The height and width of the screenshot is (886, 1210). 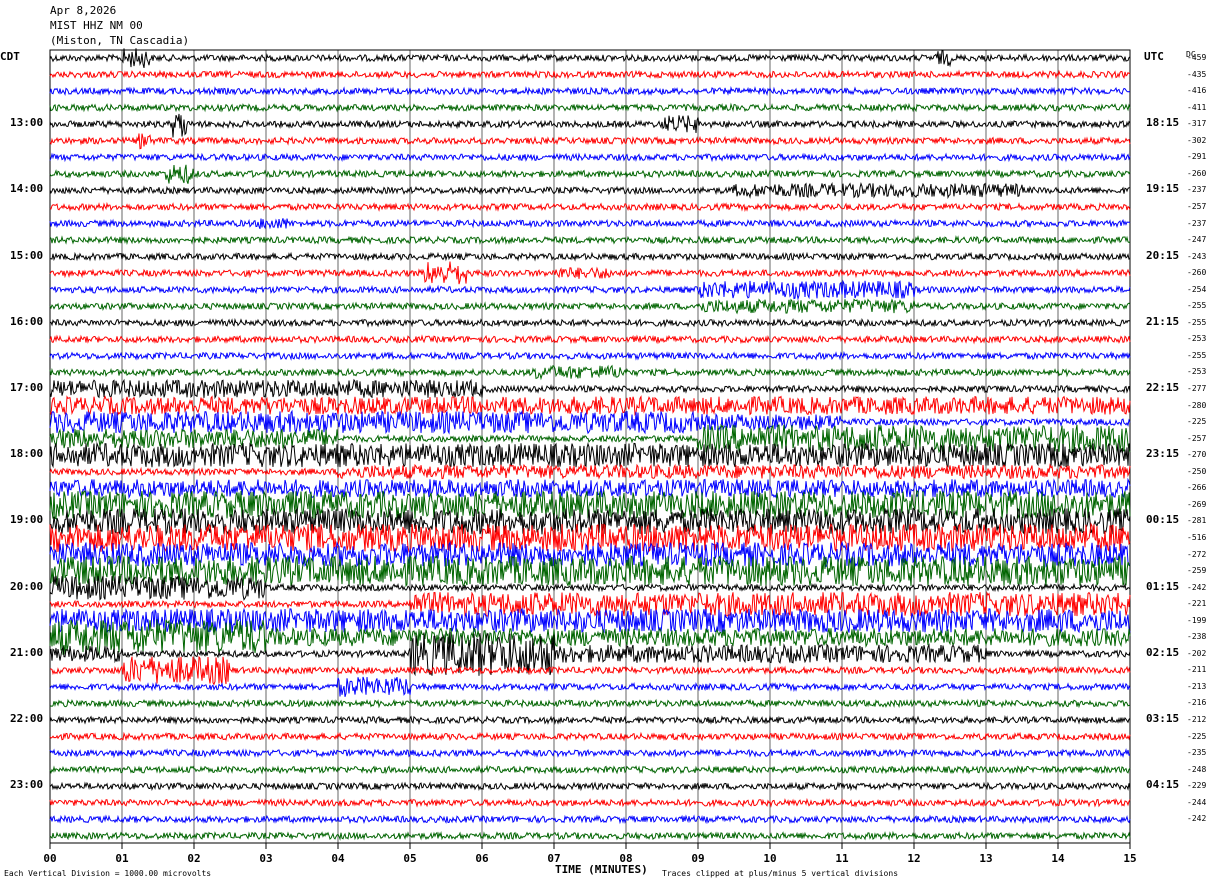 I want to click on x-tick-label: 01, so click(x=122, y=858).